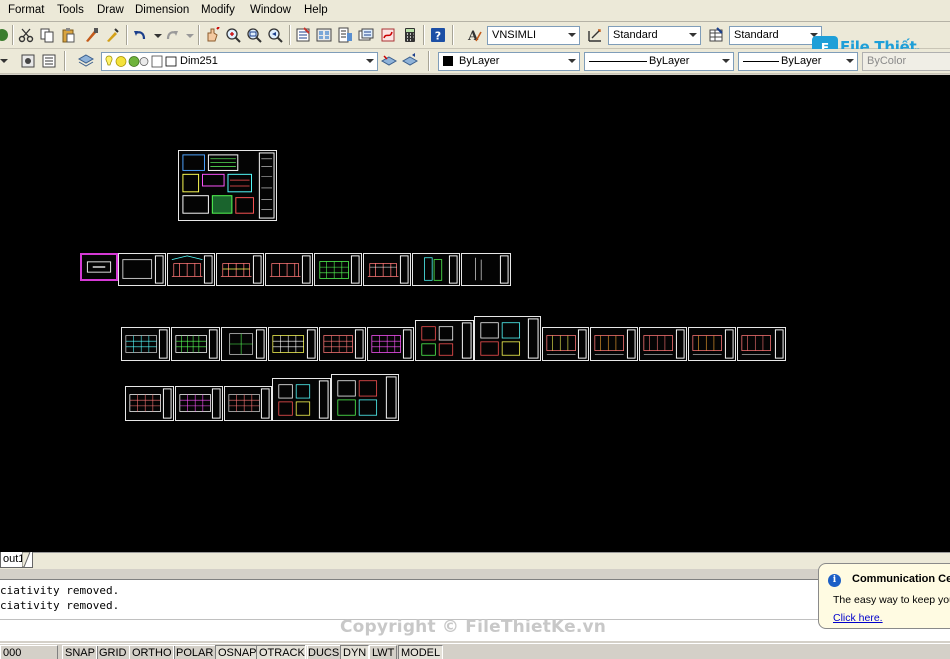 This screenshot has width=950, height=659. Describe the element at coordinates (858, 618) in the screenshot. I see `balloon-link: Click here.` at that location.